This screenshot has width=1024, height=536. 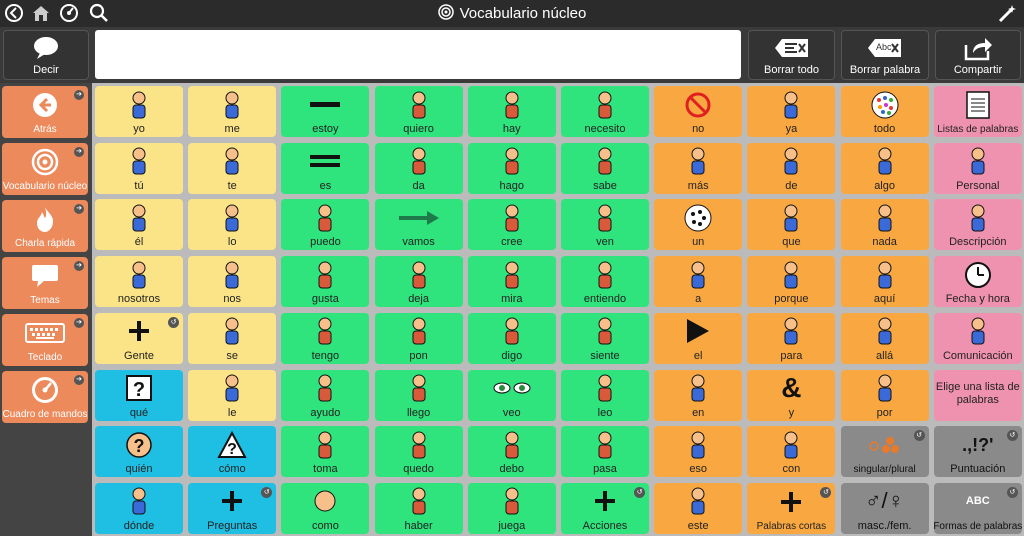 I want to click on gender-icon: ♂/♀, so click(x=885, y=501).